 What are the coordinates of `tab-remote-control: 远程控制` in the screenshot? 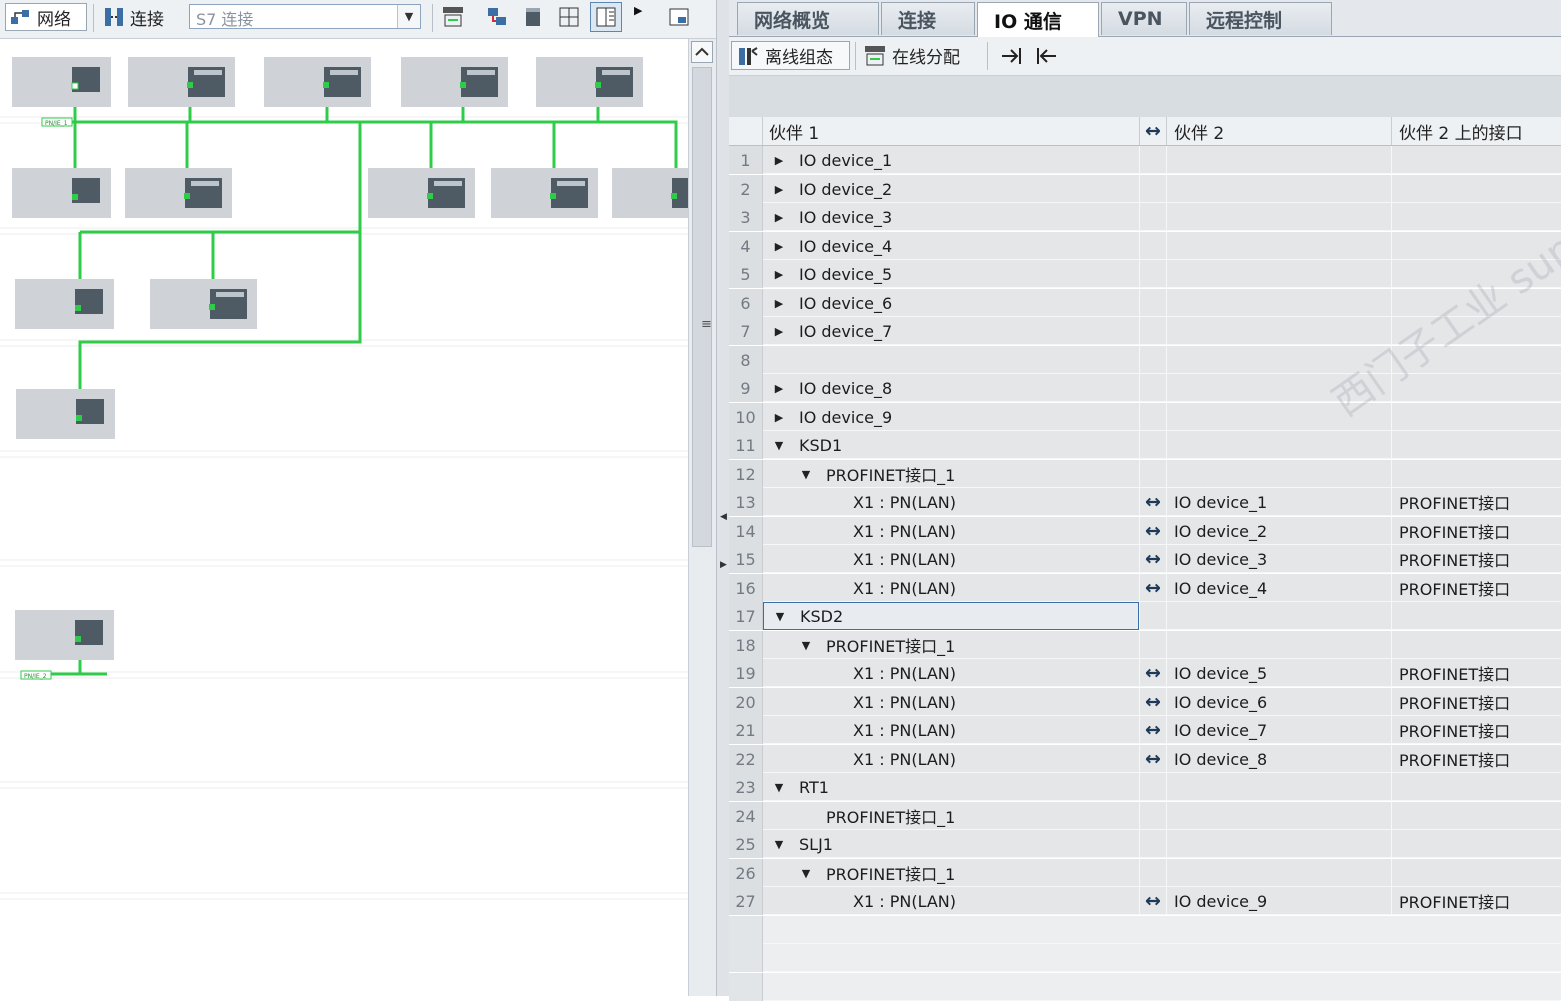 It's located at (1260, 18).